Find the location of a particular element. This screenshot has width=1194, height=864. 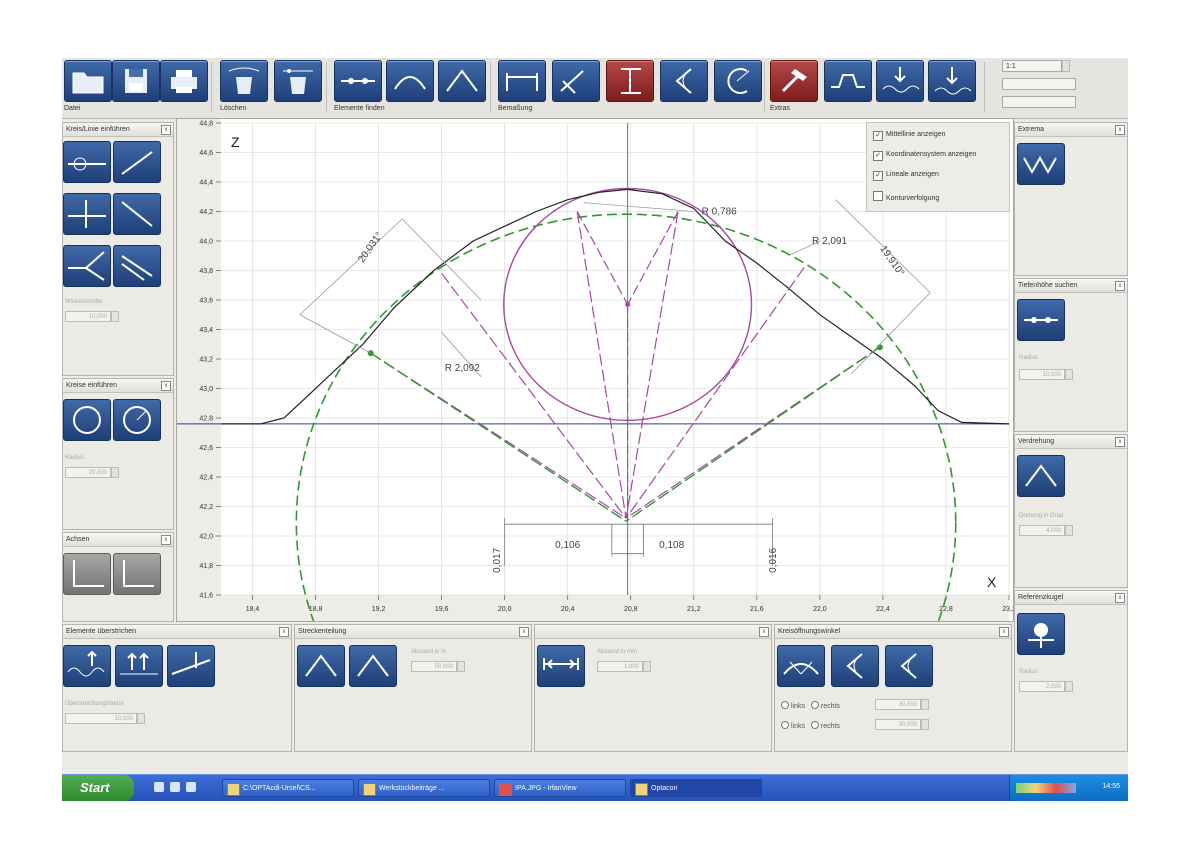

rotation-button is located at coordinates (1041, 476).